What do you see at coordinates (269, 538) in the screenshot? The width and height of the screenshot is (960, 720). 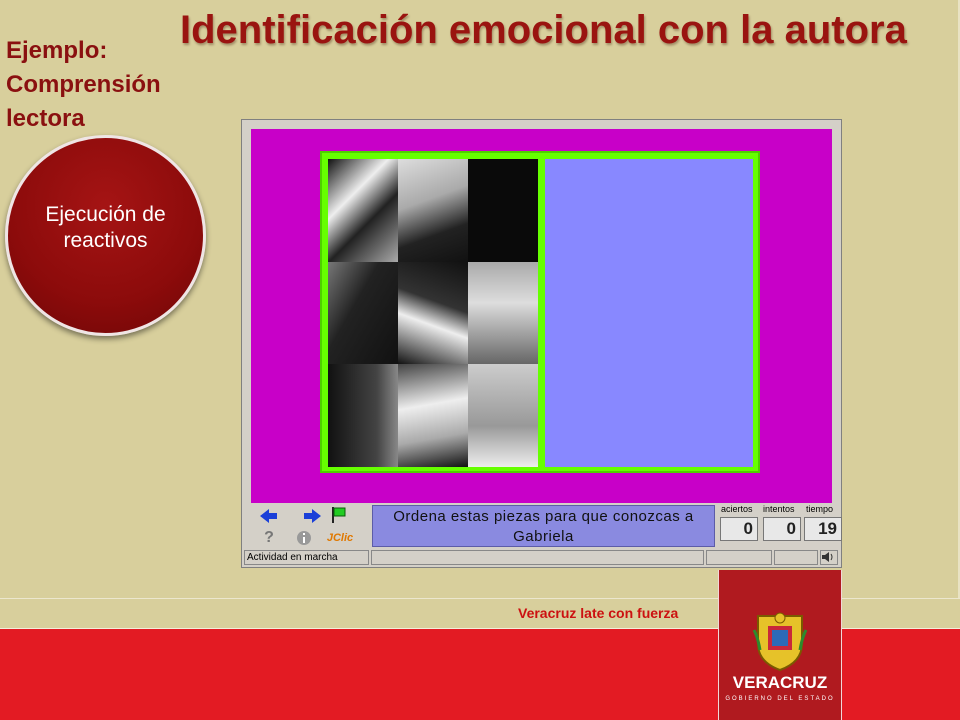 I see `help-icon: ?` at bounding box center [269, 538].